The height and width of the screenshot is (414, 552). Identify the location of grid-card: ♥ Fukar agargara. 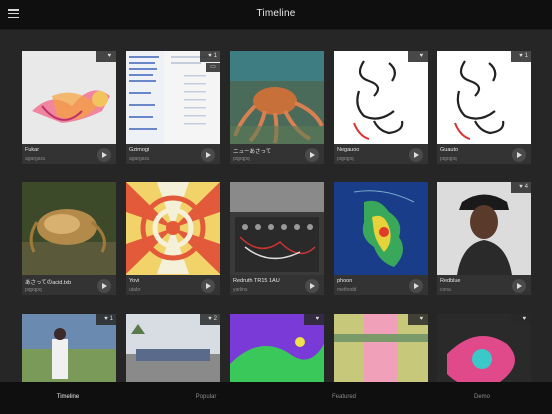
(69, 107).